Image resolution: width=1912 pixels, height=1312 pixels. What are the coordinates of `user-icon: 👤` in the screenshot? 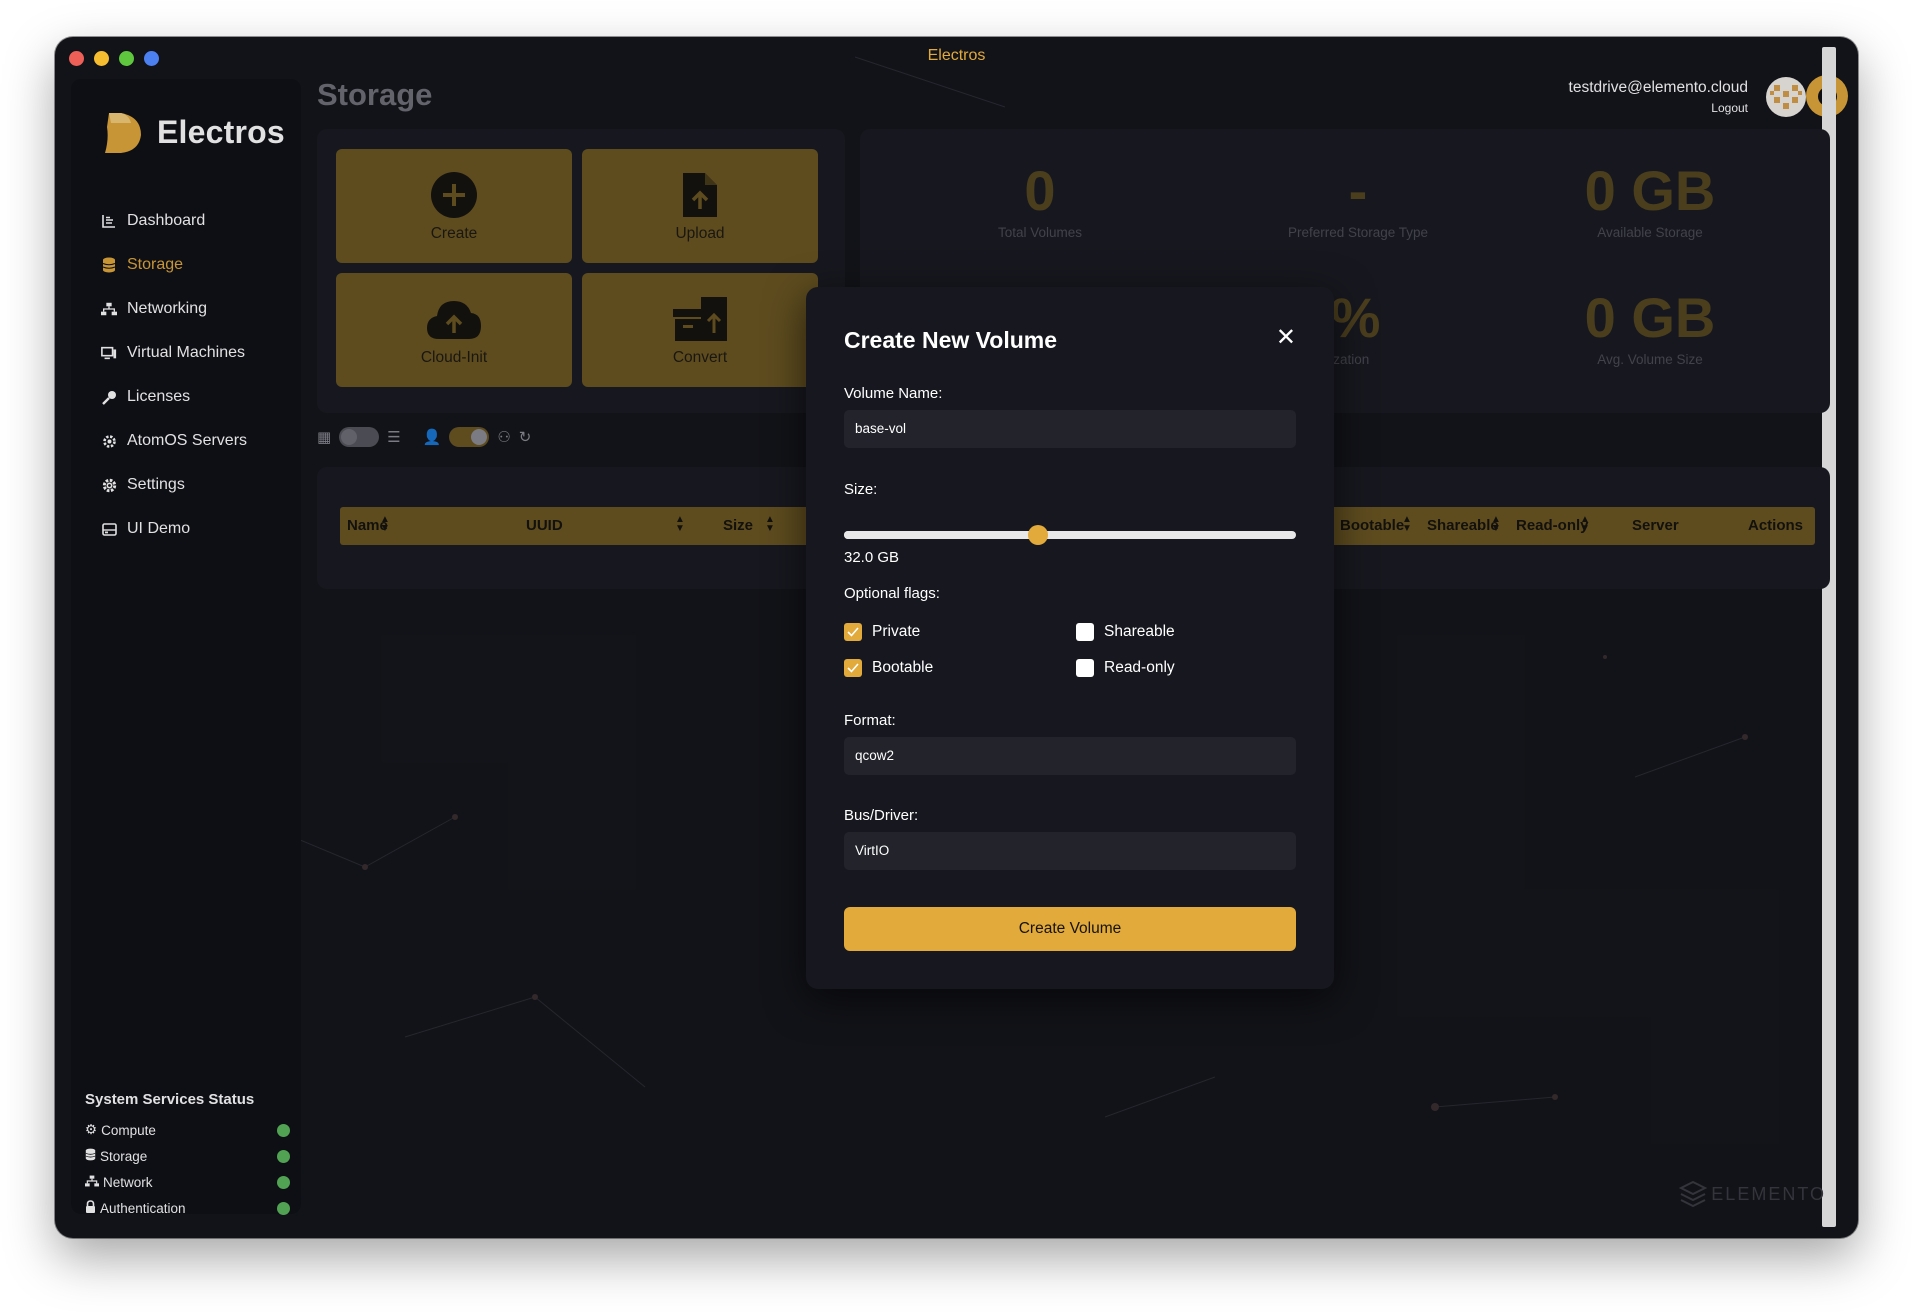 It's located at (432, 437).